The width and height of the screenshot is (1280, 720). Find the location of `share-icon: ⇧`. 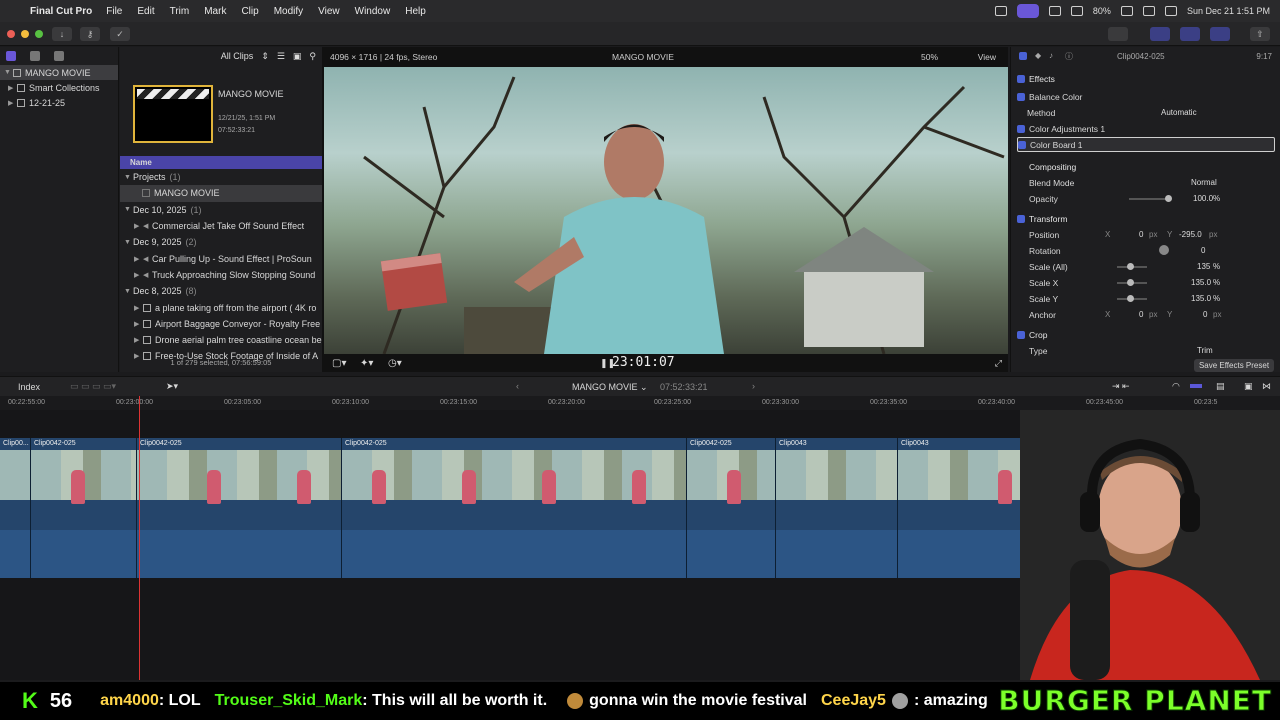

share-icon: ⇧ is located at coordinates (1260, 34).